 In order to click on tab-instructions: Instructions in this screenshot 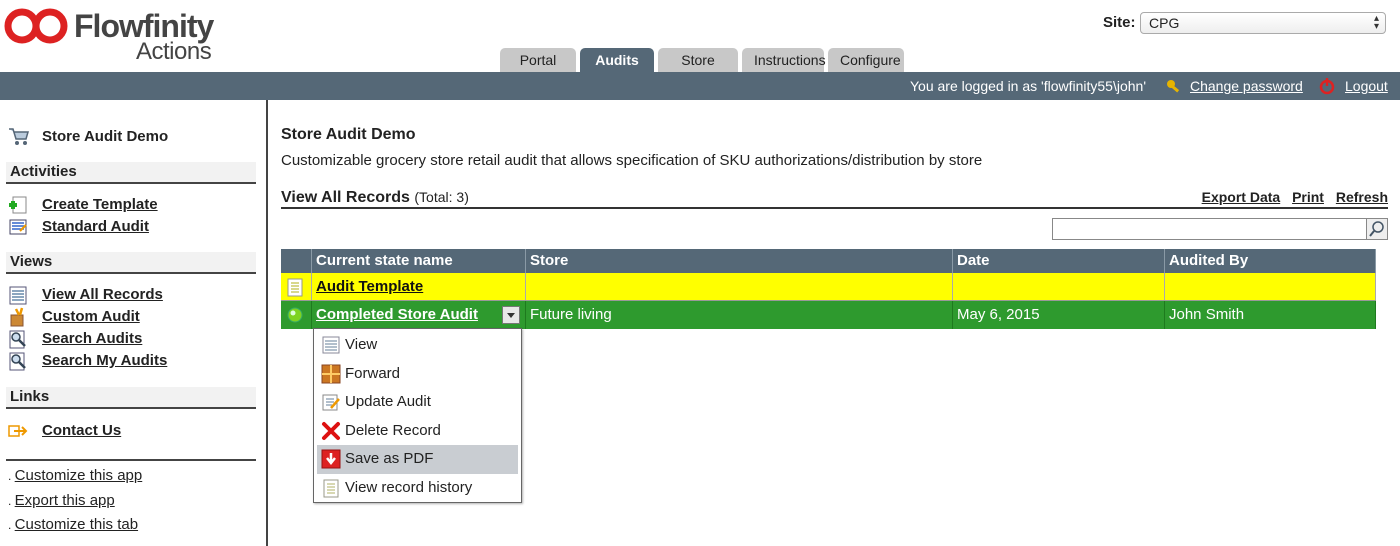, I will do `click(784, 60)`.